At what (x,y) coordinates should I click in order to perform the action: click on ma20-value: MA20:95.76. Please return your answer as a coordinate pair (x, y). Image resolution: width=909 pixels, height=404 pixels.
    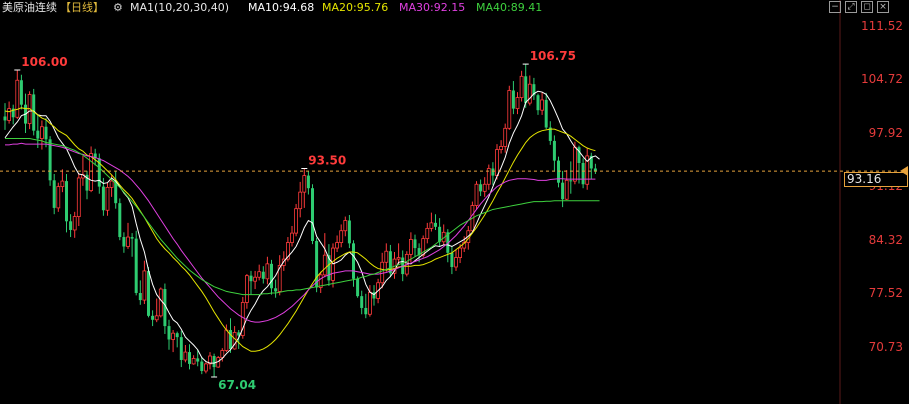
    Looking at the image, I should click on (355, 7).